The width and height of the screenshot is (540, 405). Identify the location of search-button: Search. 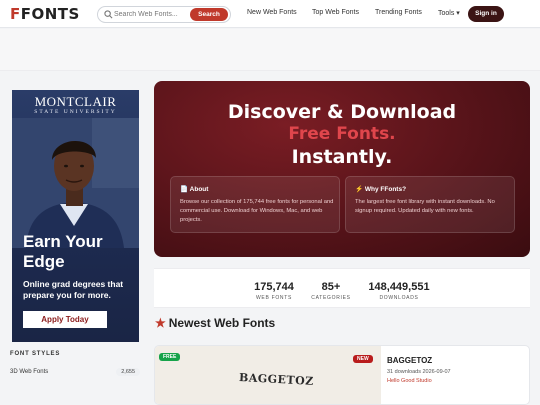
(209, 14).